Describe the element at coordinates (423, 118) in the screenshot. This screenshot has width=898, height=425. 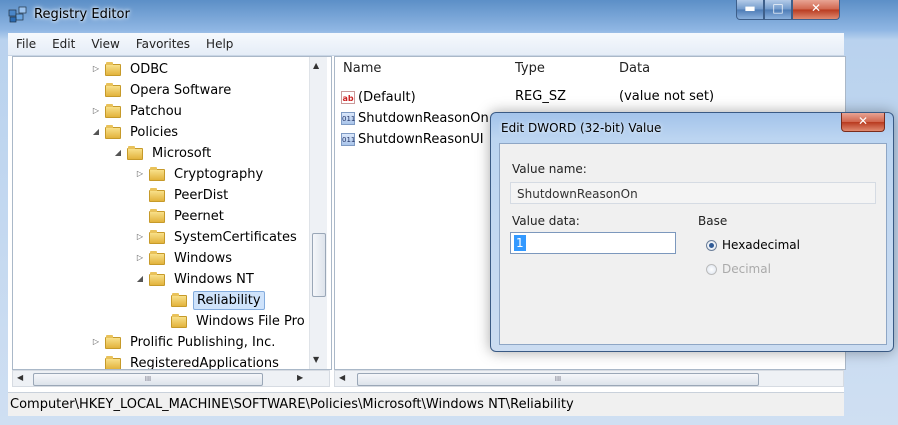
I see `value-name: ShutdownReasonOn` at that location.